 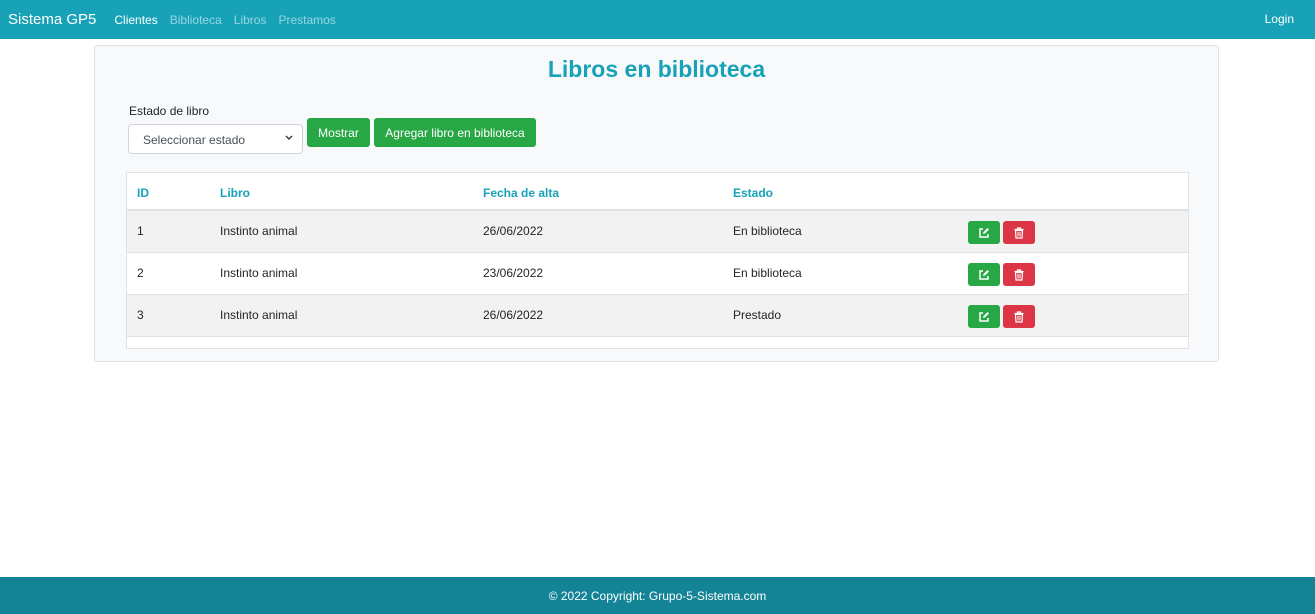 I want to click on chevron-down-icon, so click(x=289, y=137).